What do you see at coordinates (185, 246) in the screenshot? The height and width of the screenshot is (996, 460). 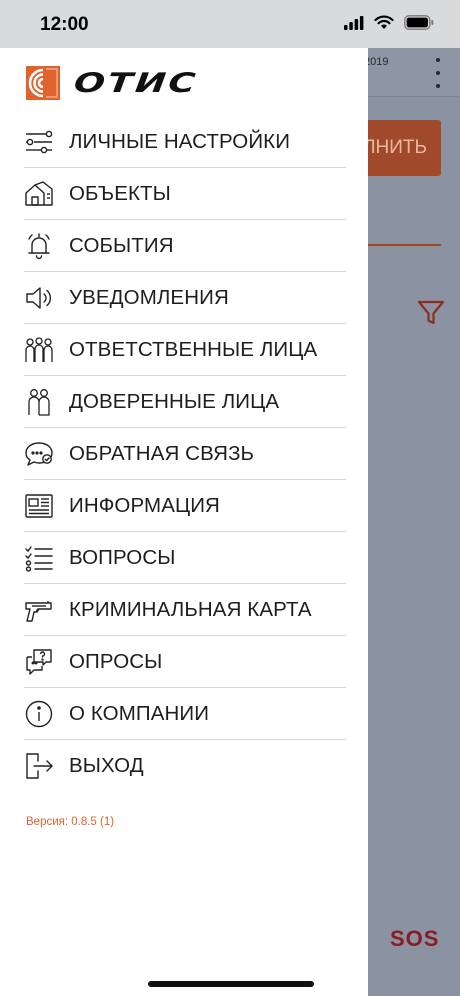 I see `menu-item-events: СОБЫТИЯ` at bounding box center [185, 246].